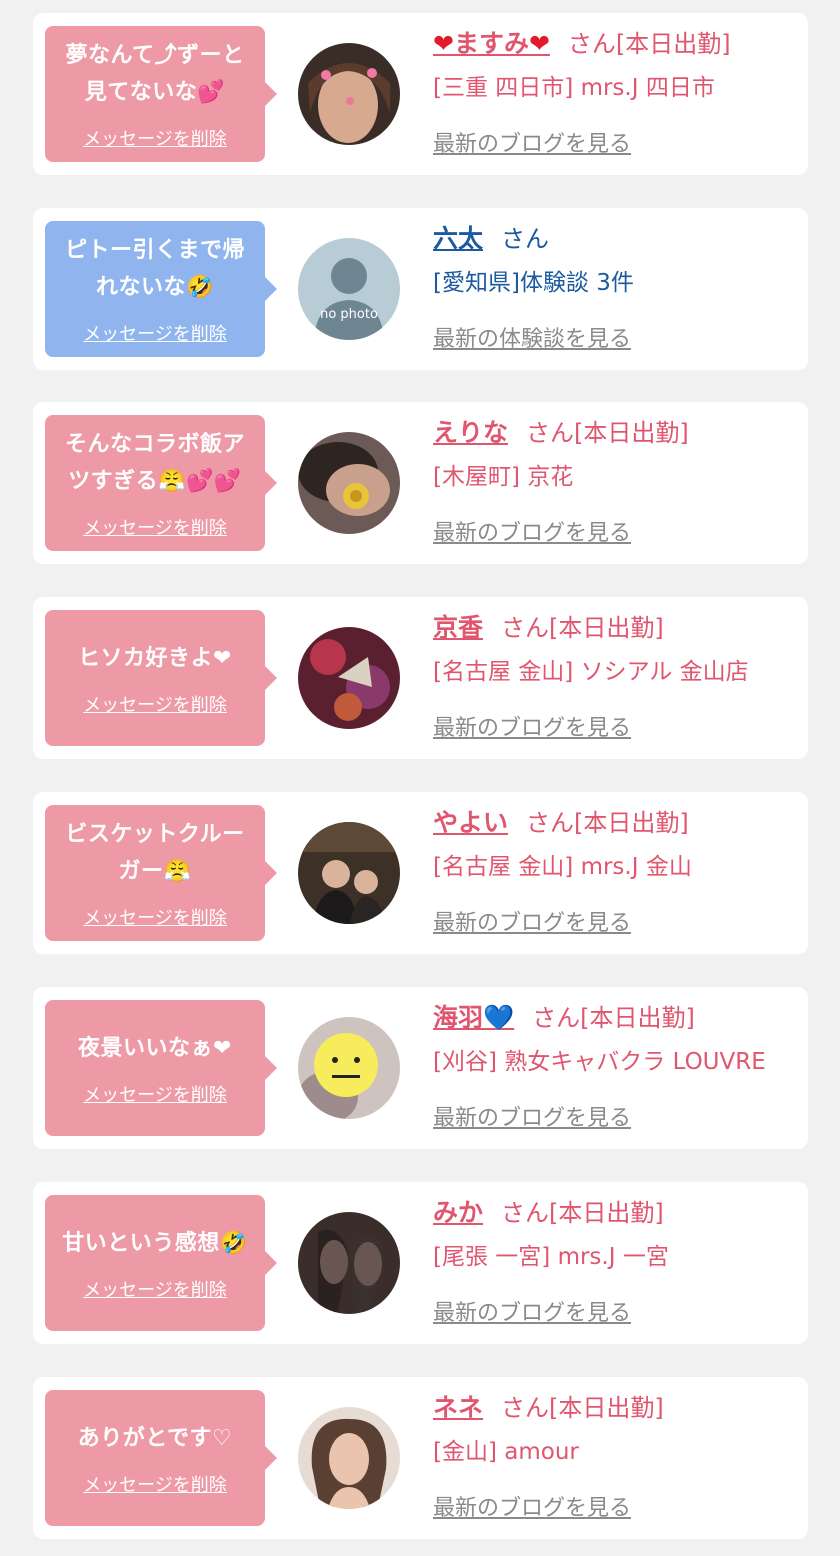 Image resolution: width=840 pixels, height=1556 pixels. Describe the element at coordinates (161, 1068) in the screenshot. I see `message-bubble: 夜景いいなぁ❤ メッセージを削除` at that location.